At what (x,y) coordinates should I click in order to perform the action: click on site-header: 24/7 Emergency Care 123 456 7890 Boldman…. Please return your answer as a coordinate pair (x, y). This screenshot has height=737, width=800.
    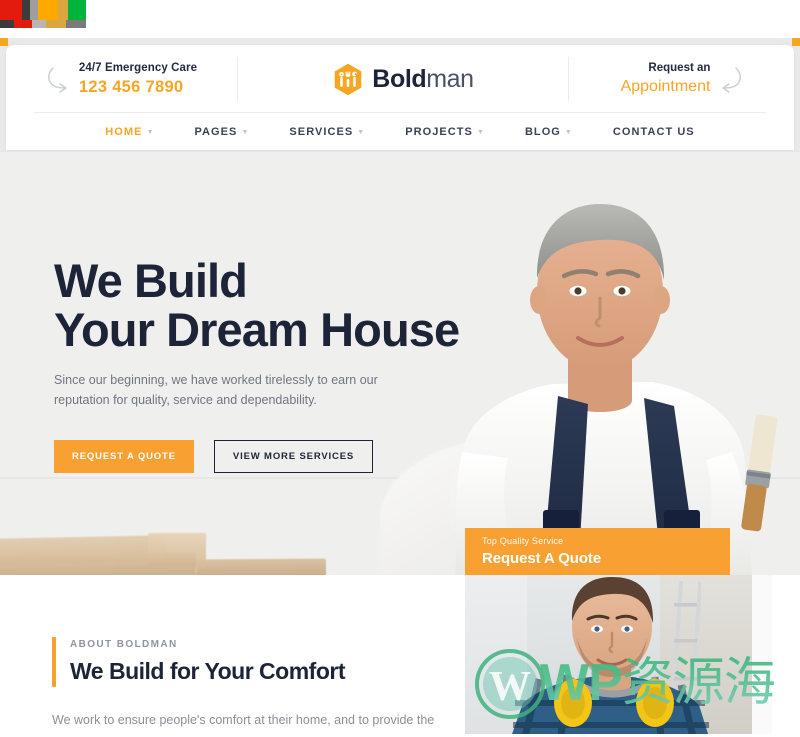
    Looking at the image, I should click on (400, 97).